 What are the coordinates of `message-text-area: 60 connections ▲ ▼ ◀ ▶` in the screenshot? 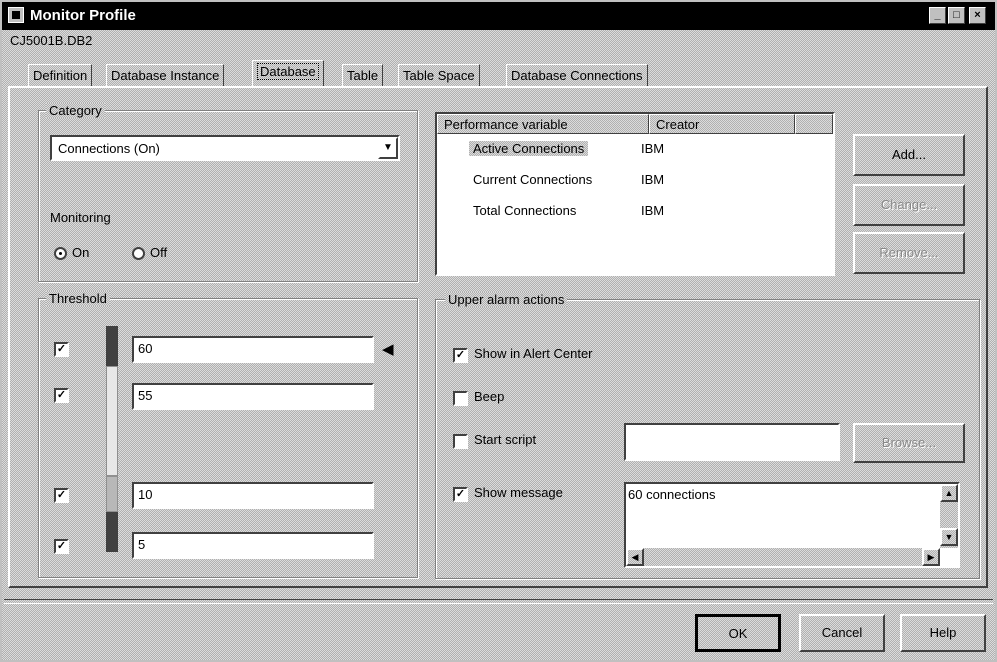 It's located at (792, 525).